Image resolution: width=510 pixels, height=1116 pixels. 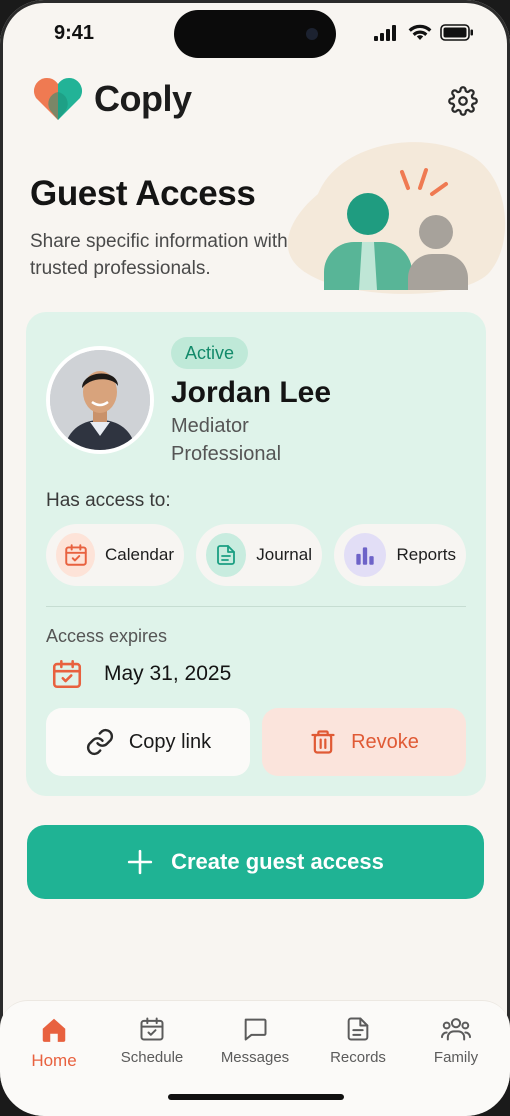 What do you see at coordinates (140, 862) in the screenshot?
I see `plus-icon` at bounding box center [140, 862].